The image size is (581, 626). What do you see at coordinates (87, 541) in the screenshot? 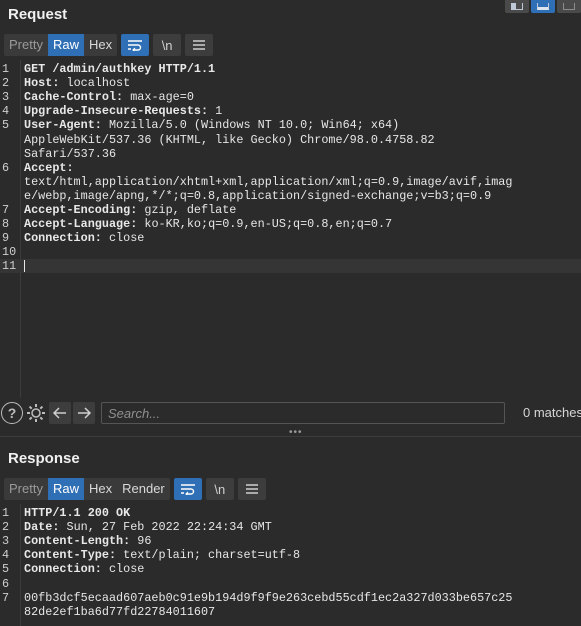
I see `code-text: Content-Length: 96` at bounding box center [87, 541].